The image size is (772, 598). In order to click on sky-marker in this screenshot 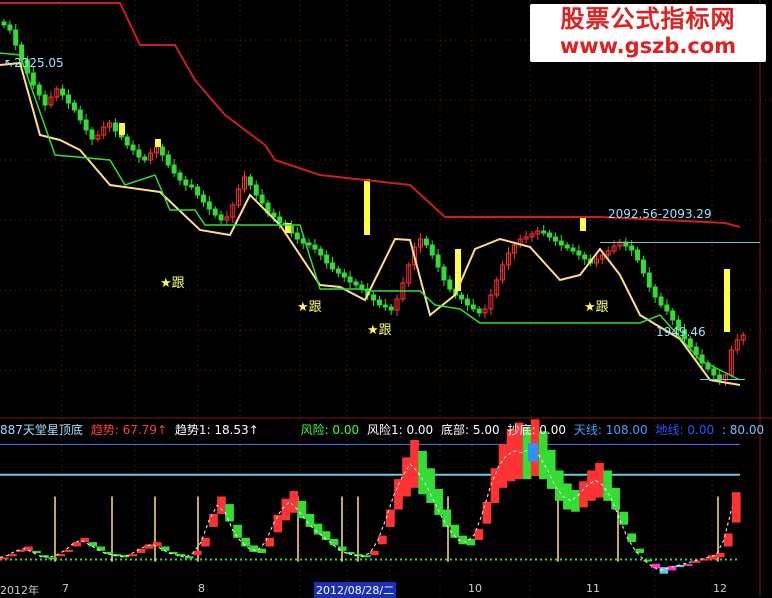, I will do `click(533, 452)`.